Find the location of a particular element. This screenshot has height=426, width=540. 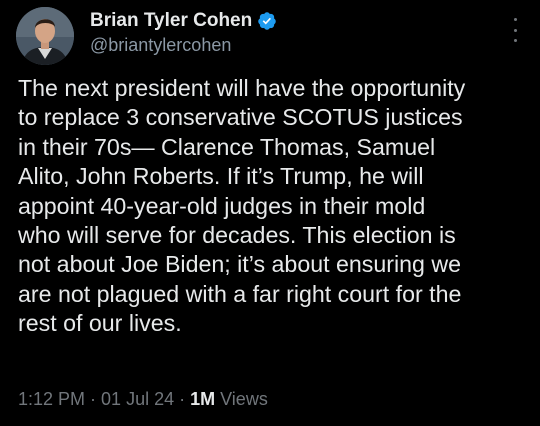

tweet-meta: 1:12 PM · 01 Jul 24 · 1M Views is located at coordinates (143, 399).